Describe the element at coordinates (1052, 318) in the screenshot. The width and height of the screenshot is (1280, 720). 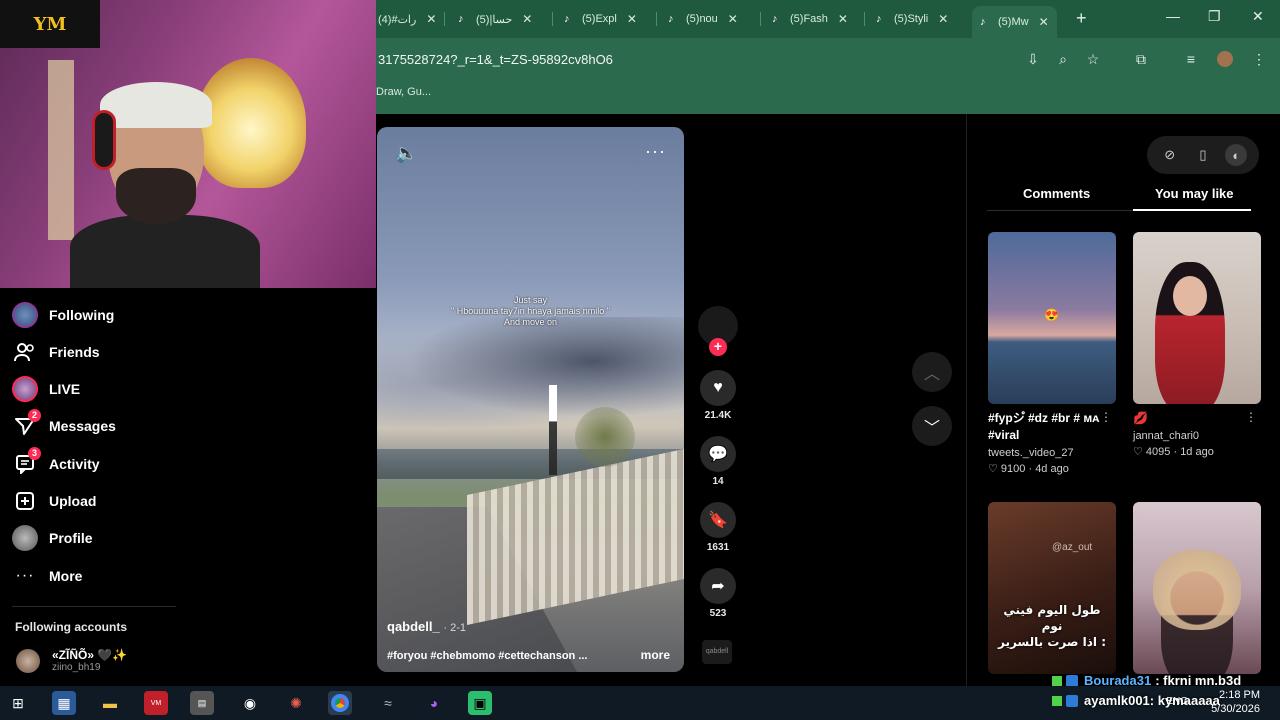
I see `video-thumbnail: 😍` at that location.